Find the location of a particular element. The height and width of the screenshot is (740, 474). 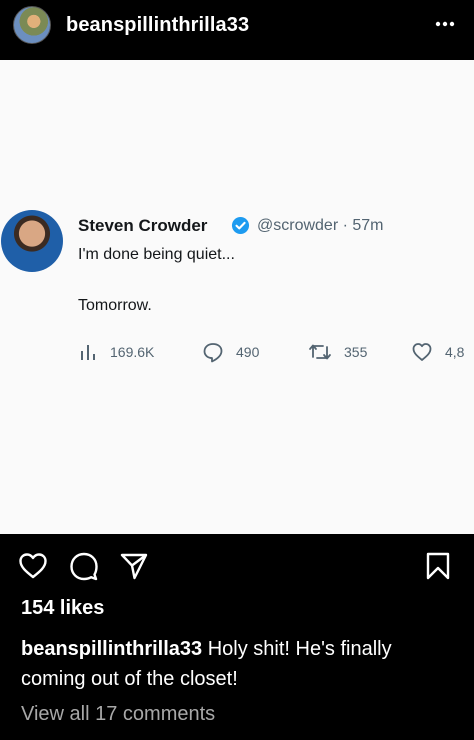

tweet-handle-time: @scrowder · 57m is located at coordinates (320, 225).